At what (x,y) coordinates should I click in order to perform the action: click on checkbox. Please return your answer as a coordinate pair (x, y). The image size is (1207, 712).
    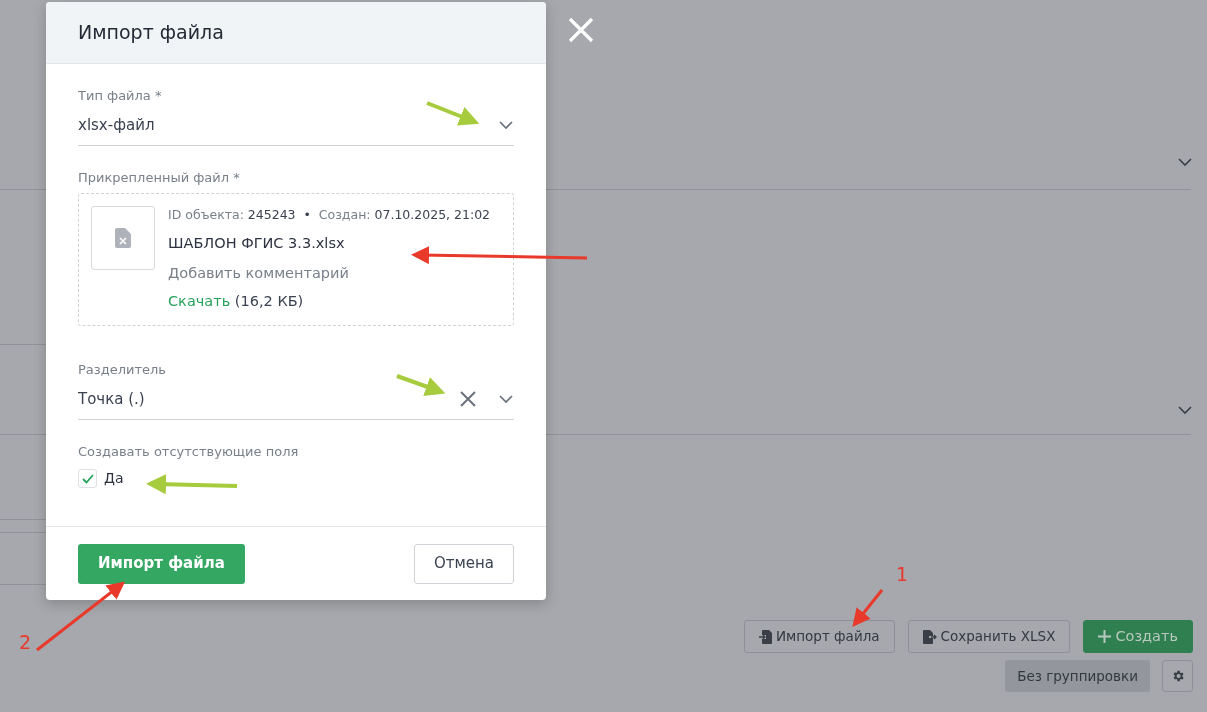
    Looking at the image, I should click on (87, 478).